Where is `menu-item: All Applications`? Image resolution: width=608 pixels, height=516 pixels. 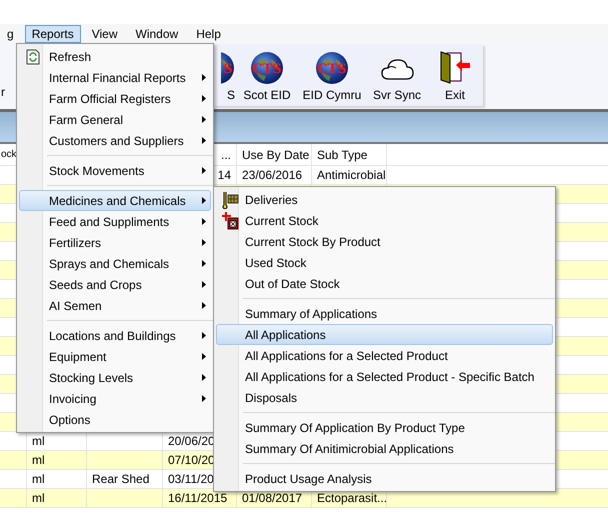 menu-item: All Applications is located at coordinates (384, 334).